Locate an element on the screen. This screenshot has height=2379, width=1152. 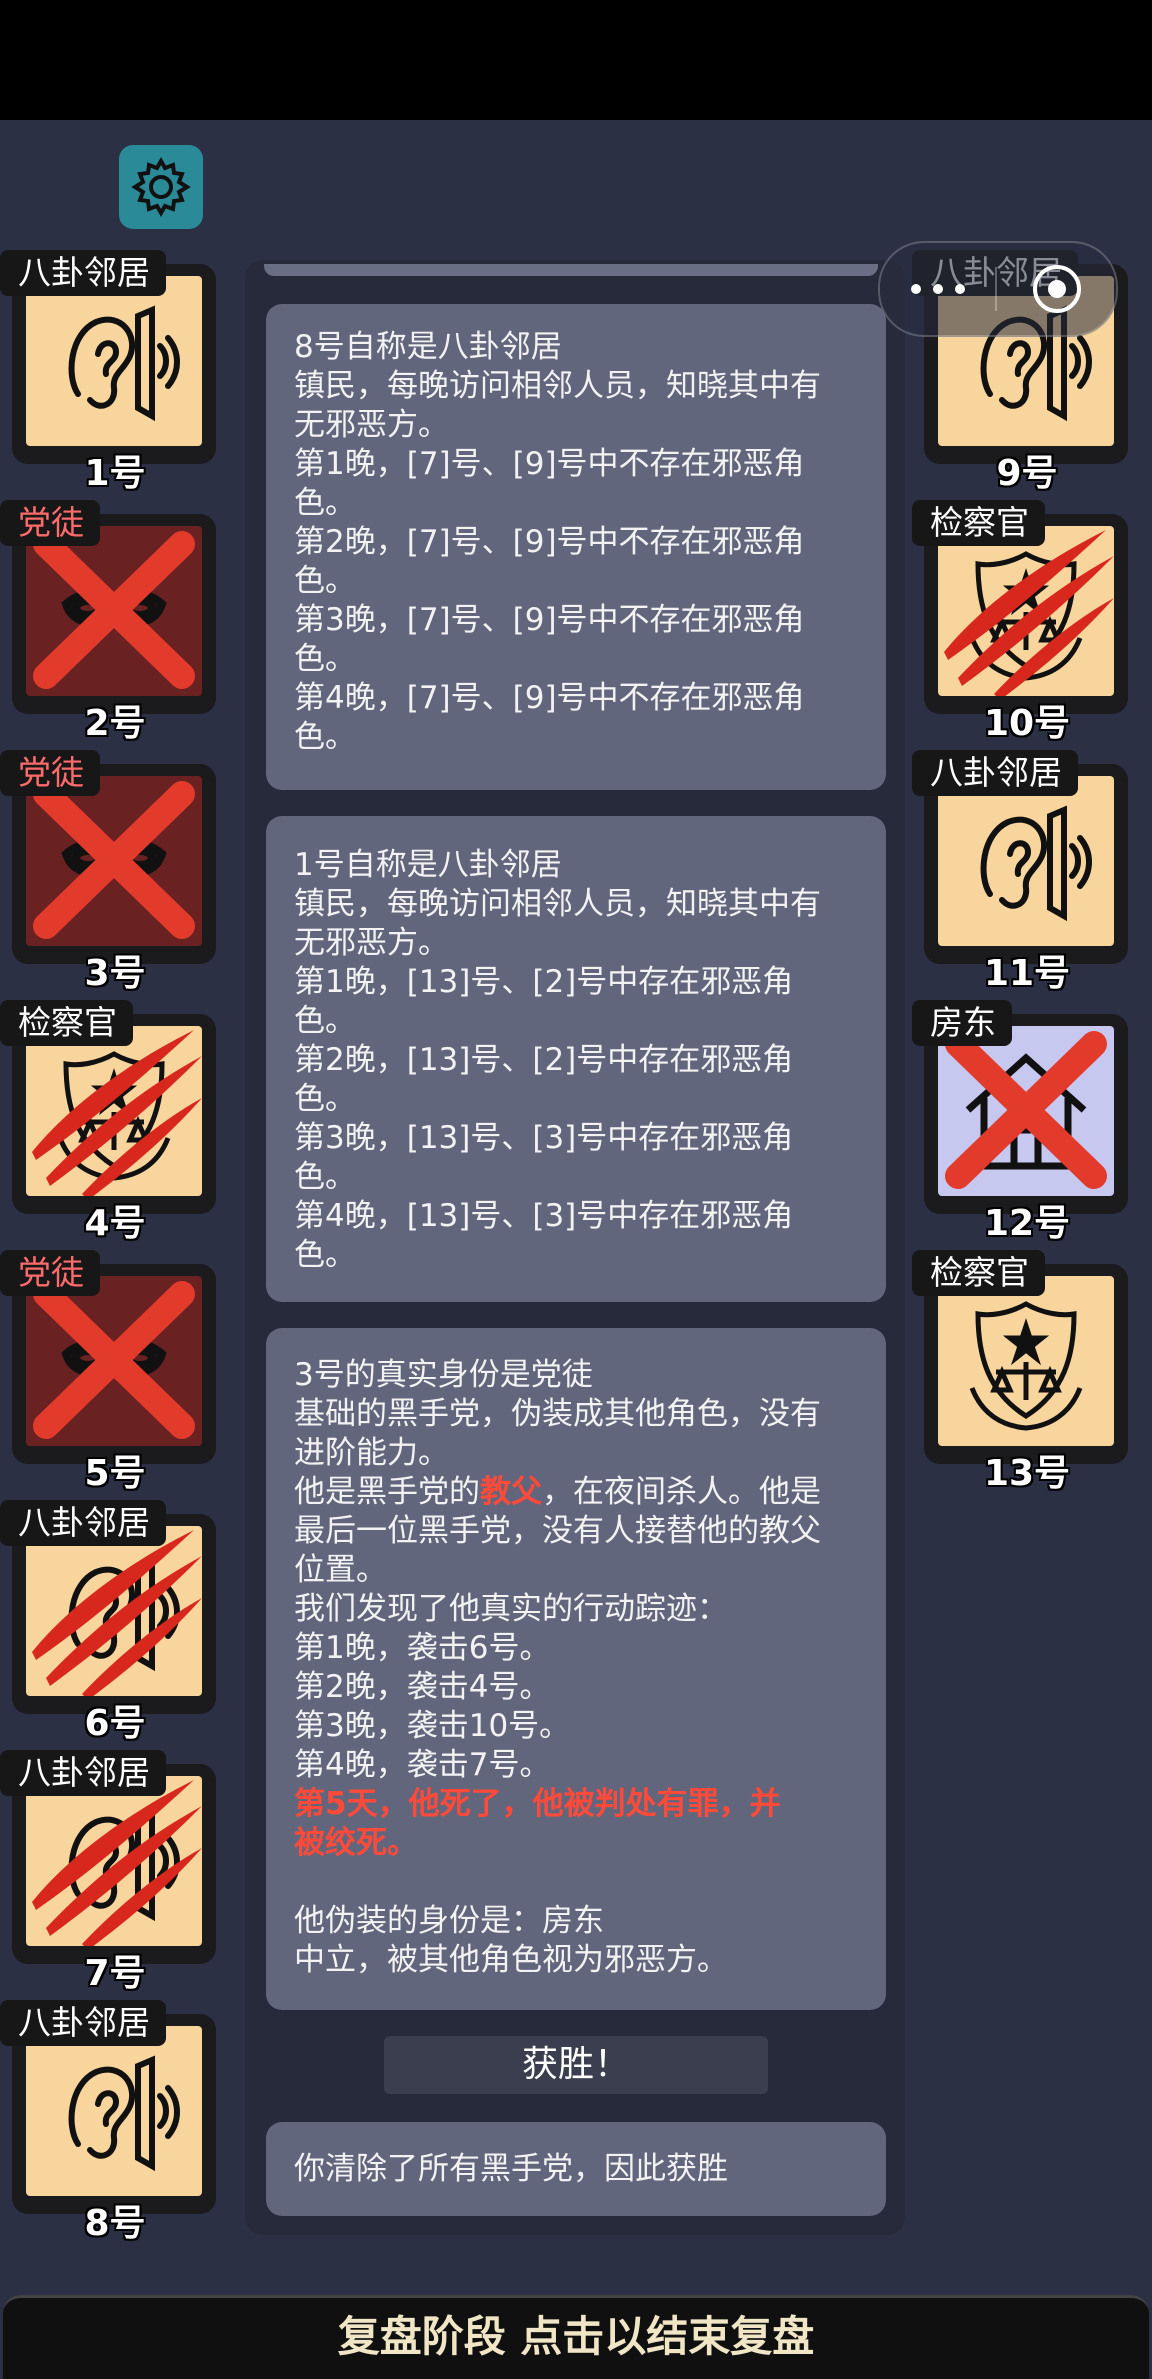
message-line: 8号自称是八卦邻居 is located at coordinates (428, 347).